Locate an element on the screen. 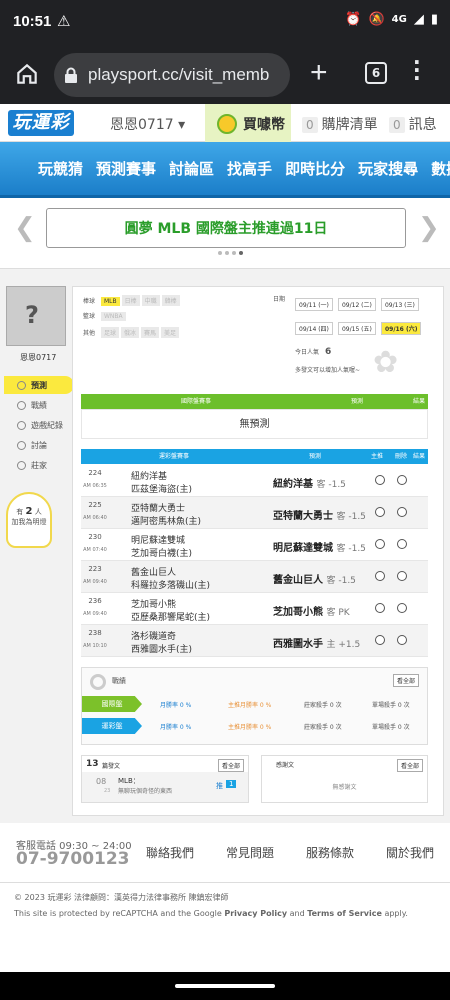 The width and height of the screenshot is (450, 1000). date-option: 09/14 (四) is located at coordinates (314, 328).